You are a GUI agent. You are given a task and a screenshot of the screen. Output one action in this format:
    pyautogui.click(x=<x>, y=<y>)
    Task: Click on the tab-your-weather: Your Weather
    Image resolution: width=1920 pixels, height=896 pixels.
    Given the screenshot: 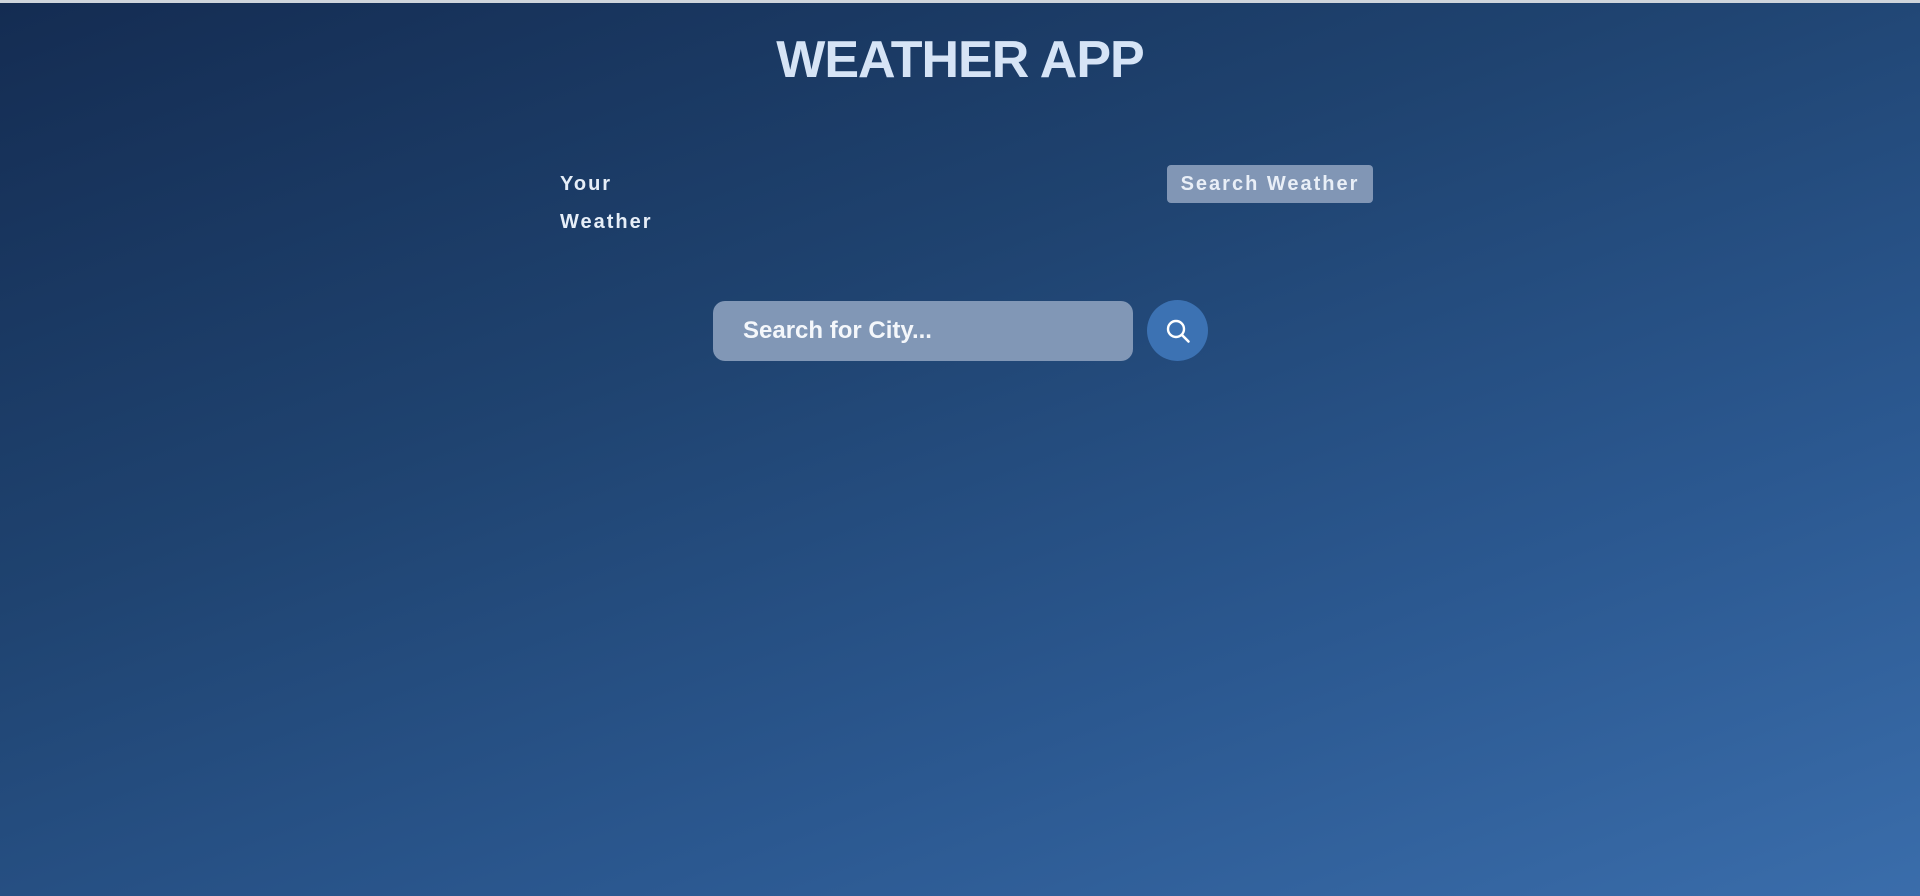 What is the action you would take?
    pyautogui.click(x=636, y=199)
    